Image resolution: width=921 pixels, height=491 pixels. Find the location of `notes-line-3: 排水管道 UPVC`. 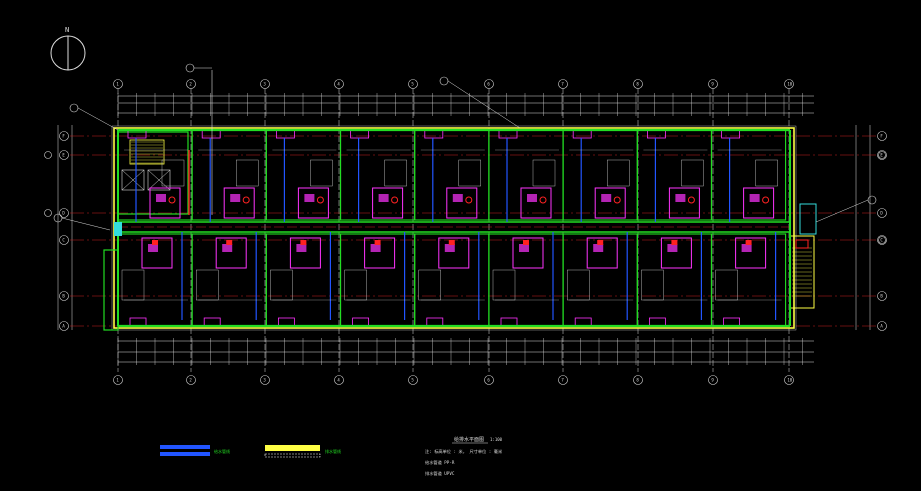

notes-line-3: 排水管道 UPVC is located at coordinates (440, 473).